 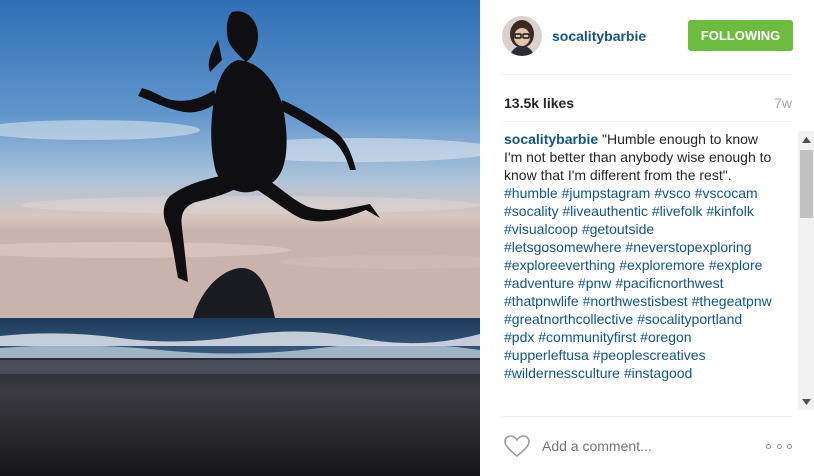 What do you see at coordinates (806, 139) in the screenshot?
I see `scroll-up-icon` at bounding box center [806, 139].